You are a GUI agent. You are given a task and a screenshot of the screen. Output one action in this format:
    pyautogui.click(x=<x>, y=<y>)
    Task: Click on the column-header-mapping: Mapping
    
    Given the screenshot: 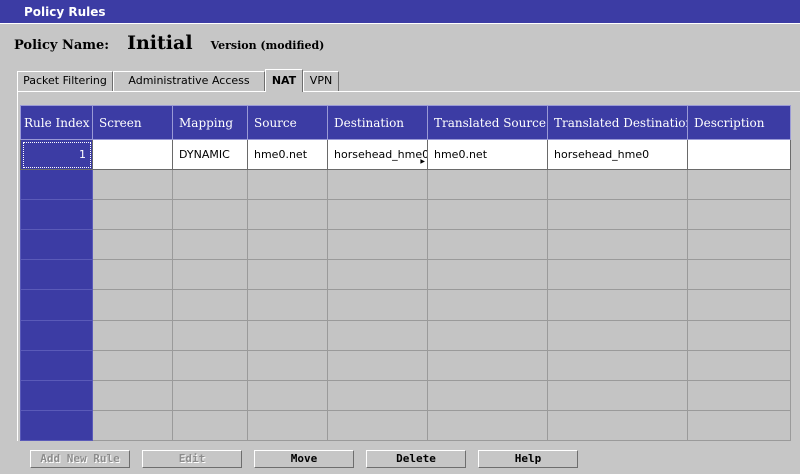 What is the action you would take?
    pyautogui.click(x=210, y=122)
    